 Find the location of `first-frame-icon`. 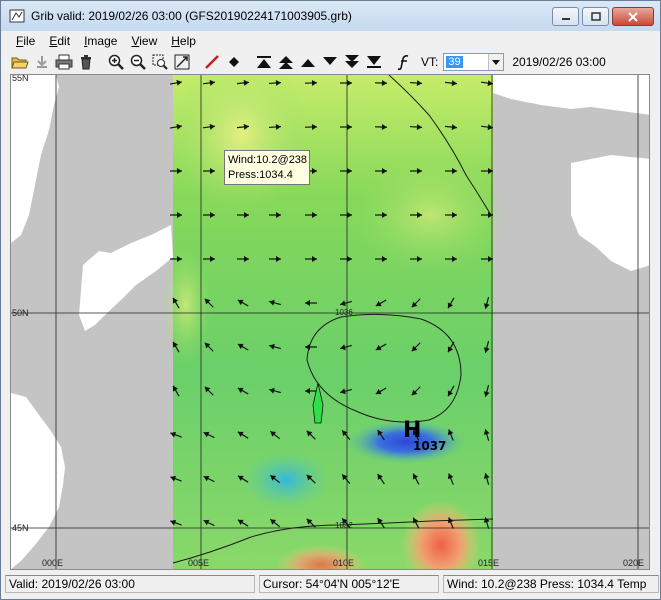

first-frame-icon is located at coordinates (264, 62).